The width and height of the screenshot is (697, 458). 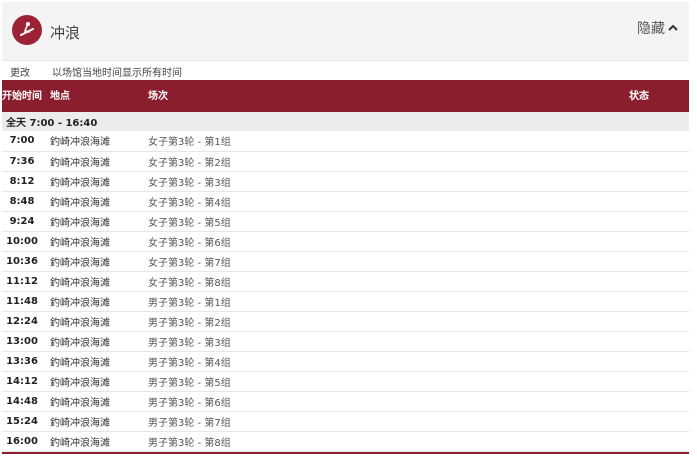 What do you see at coordinates (22, 381) in the screenshot?
I see `row-time: 14:12` at bounding box center [22, 381].